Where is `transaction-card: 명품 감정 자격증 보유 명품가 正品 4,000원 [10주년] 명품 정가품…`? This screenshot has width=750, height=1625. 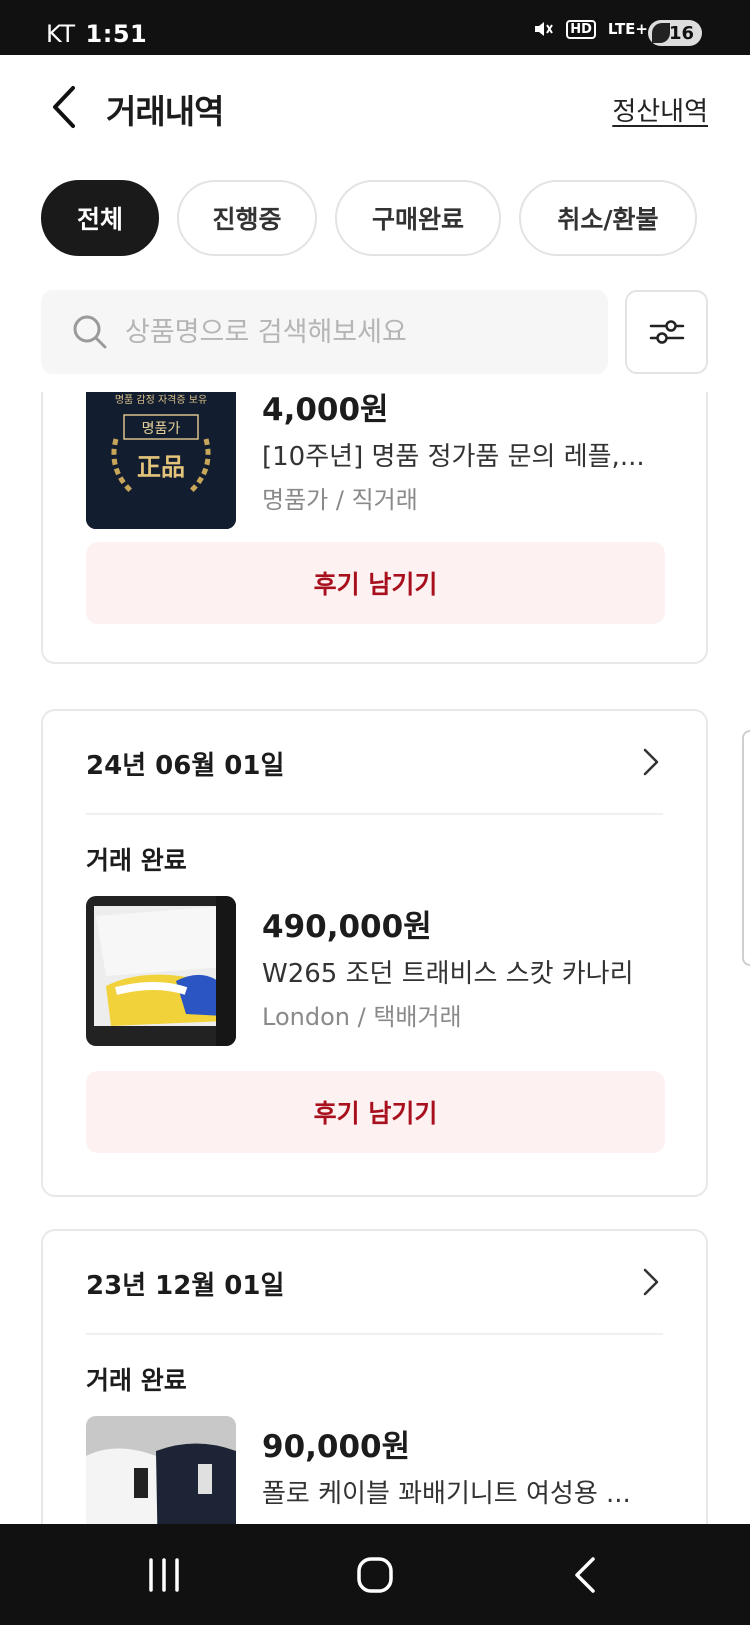 transaction-card: 명품 감정 자격증 보유 명품가 正品 4,000원 [10주년] 명품 정가품… is located at coordinates (374, 528).